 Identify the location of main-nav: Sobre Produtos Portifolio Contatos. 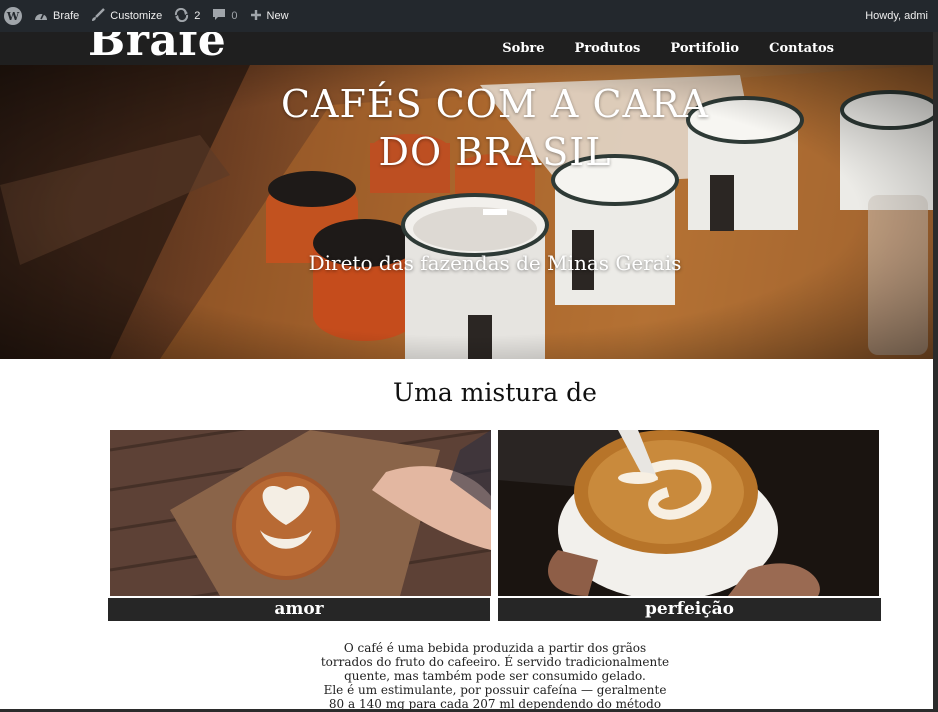
(705, 48).